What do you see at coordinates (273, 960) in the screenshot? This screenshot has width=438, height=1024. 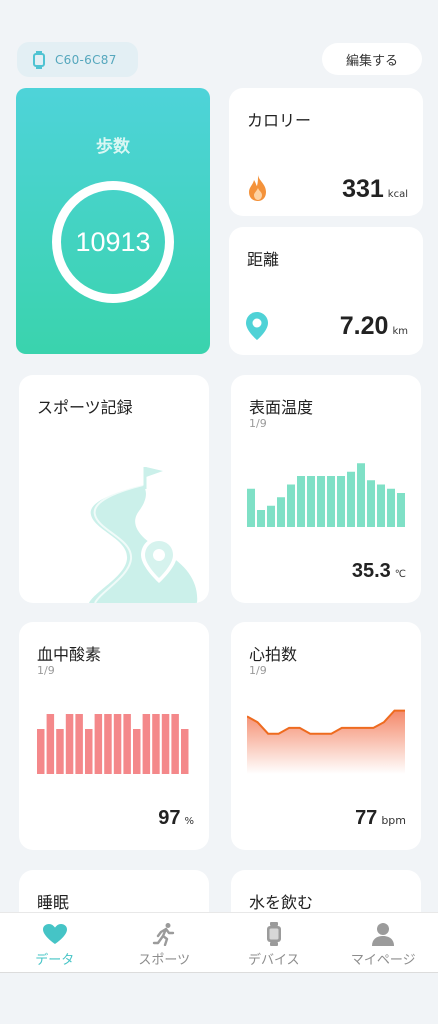 I see `tab-device-label: デバイス` at bounding box center [273, 960].